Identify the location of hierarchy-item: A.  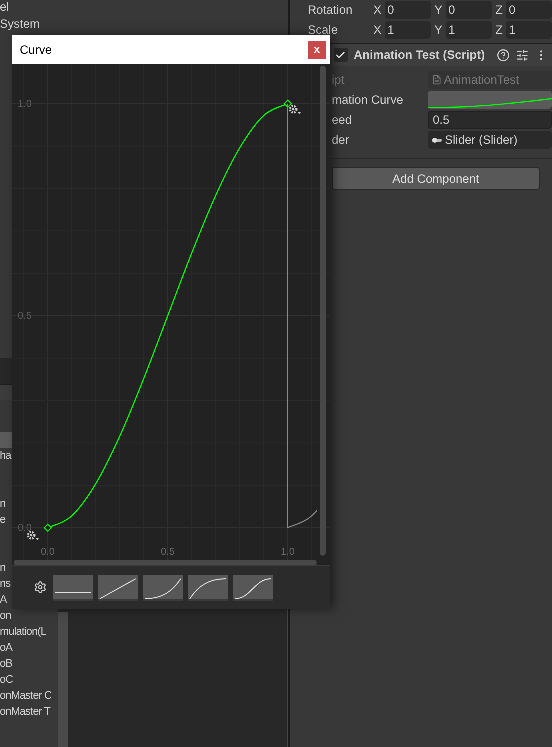
(3, 600).